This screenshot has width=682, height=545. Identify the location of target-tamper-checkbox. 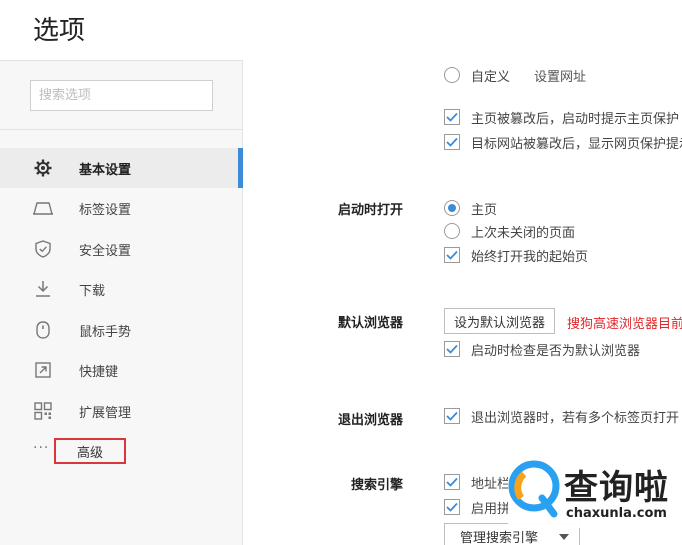
(452, 142).